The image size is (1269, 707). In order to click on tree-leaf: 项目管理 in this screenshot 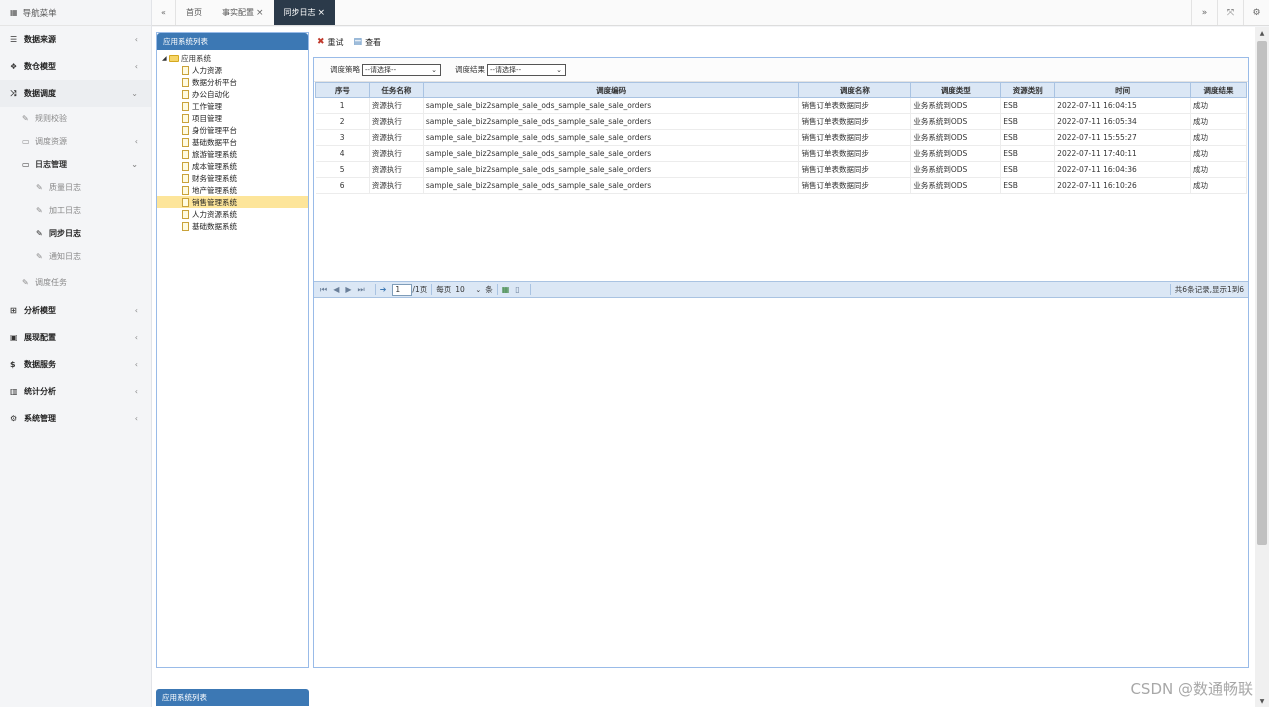, I will do `click(235, 118)`.